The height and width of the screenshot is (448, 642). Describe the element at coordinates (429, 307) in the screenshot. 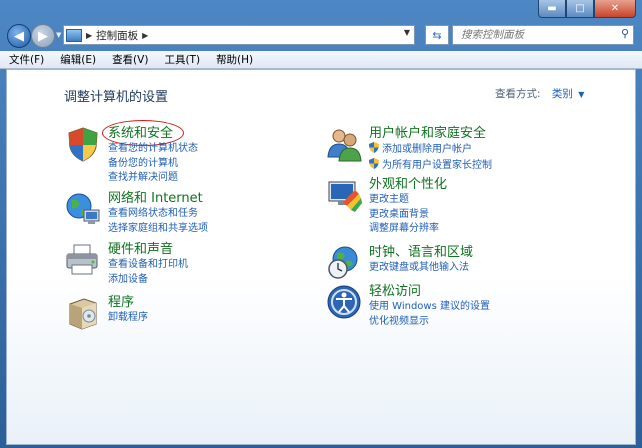

I see `link-windows-recommended-settings: 使用 Windows 建议的设置` at that location.